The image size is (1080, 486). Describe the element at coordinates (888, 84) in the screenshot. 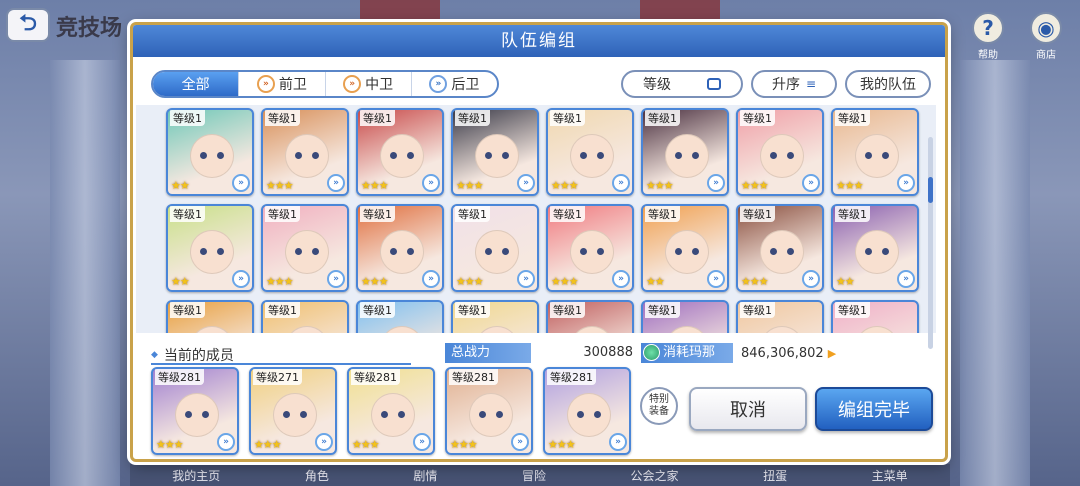

I see `my-team-button: 我的队伍` at that location.